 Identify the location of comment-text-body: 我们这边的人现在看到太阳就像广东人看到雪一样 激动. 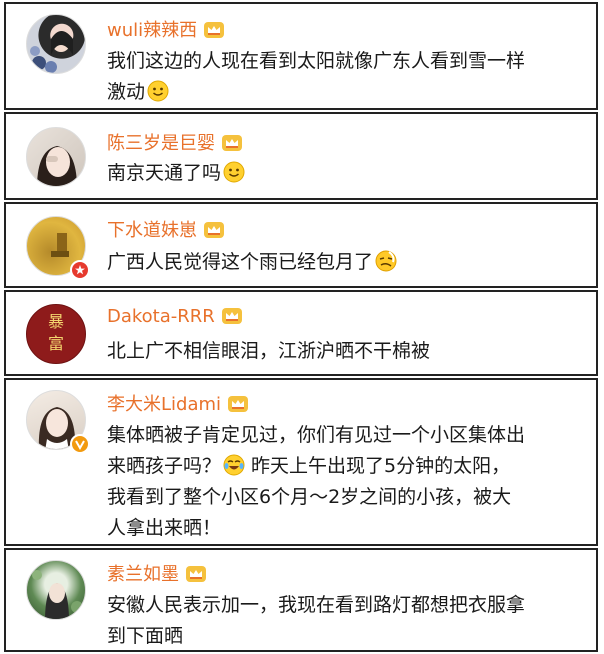
(316, 76).